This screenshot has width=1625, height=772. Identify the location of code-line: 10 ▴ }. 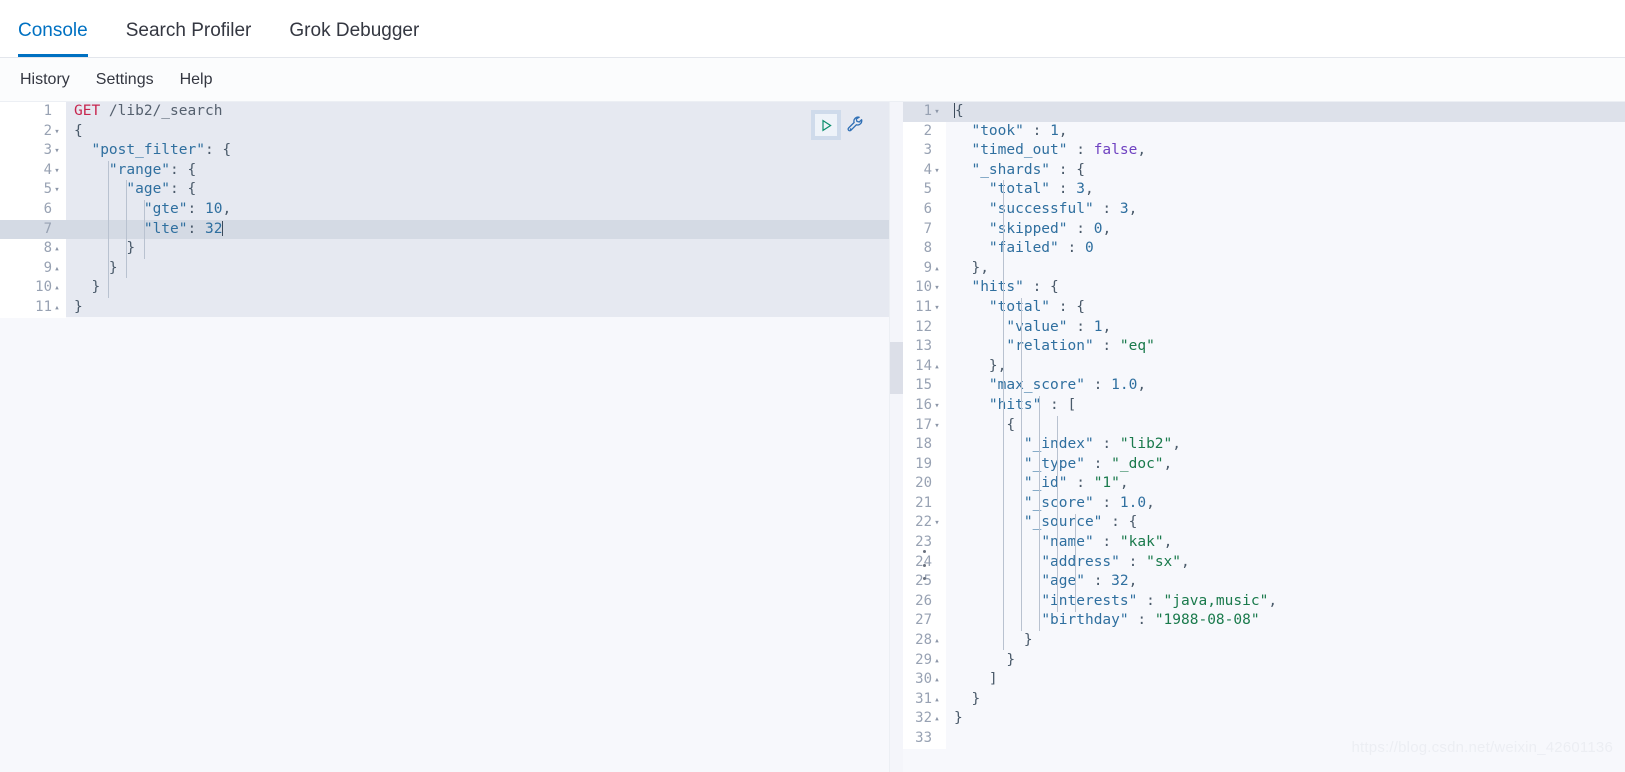
(444, 288).